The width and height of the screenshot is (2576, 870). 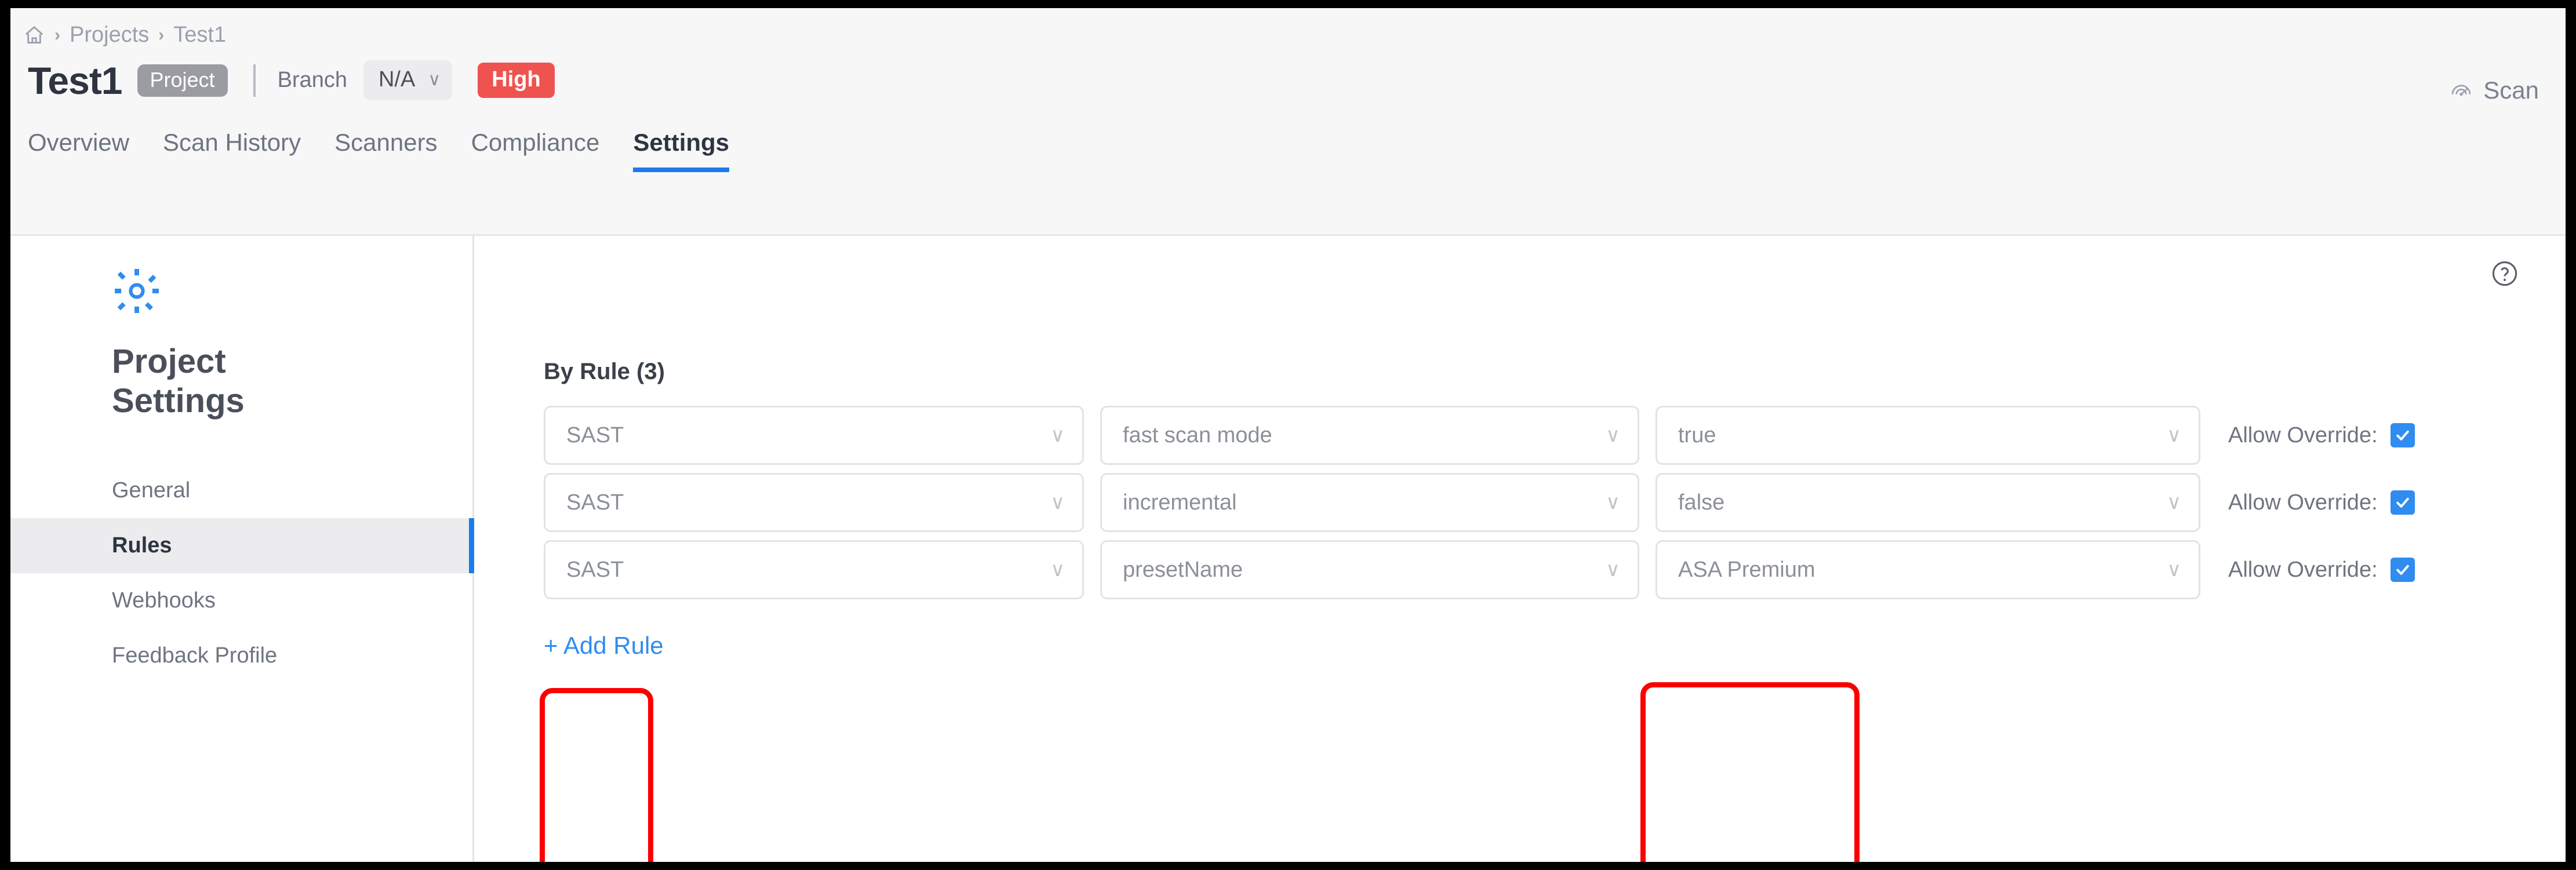 I want to click on section-title: By Rule (3), so click(x=604, y=371).